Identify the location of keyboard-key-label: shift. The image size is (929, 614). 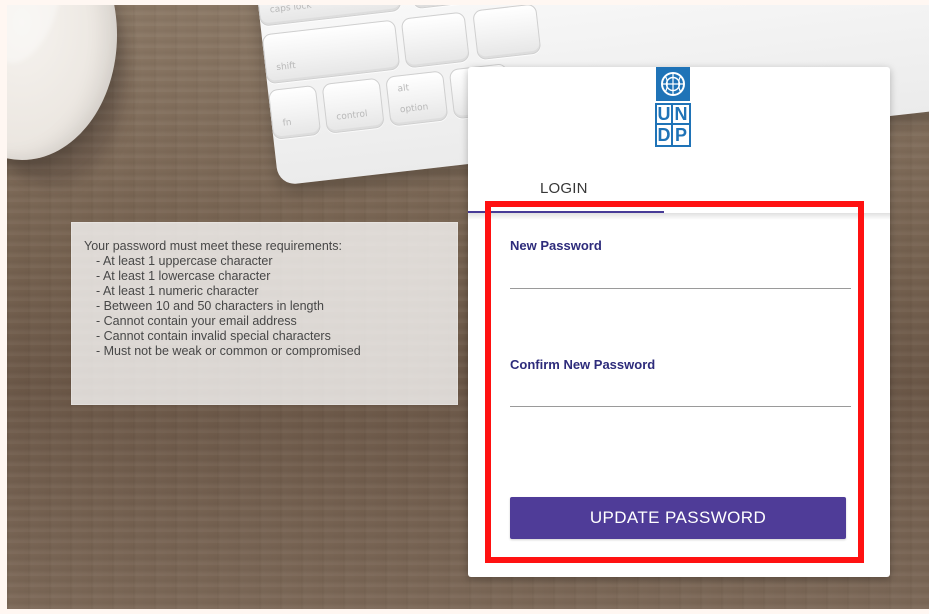
(286, 67).